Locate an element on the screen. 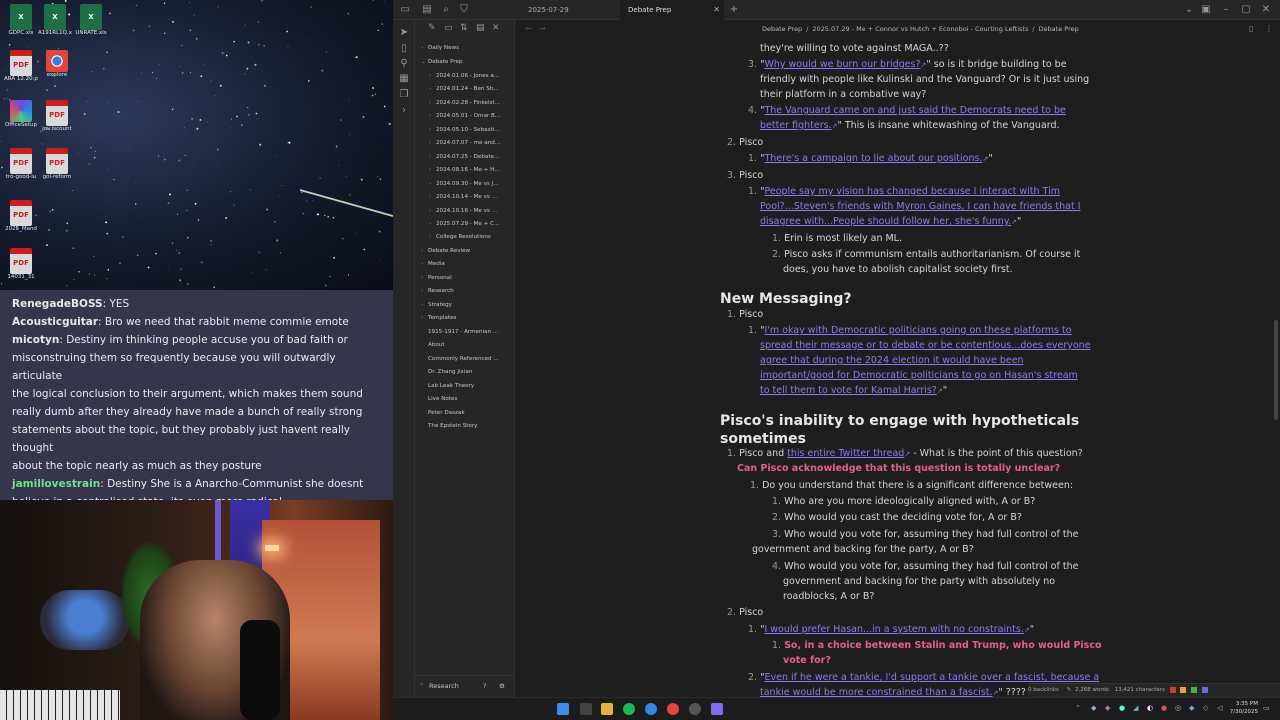 This screenshot has height=720, width=1280. tray-app-icon: ◢ is located at coordinates (1135, 708).